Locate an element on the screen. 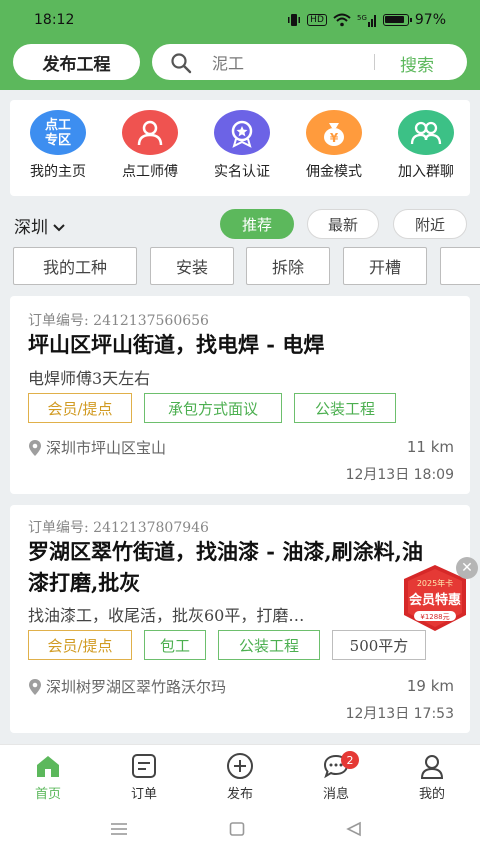 The height and width of the screenshot is (853, 480). work-type-label: 我的工种 is located at coordinates (74, 267).